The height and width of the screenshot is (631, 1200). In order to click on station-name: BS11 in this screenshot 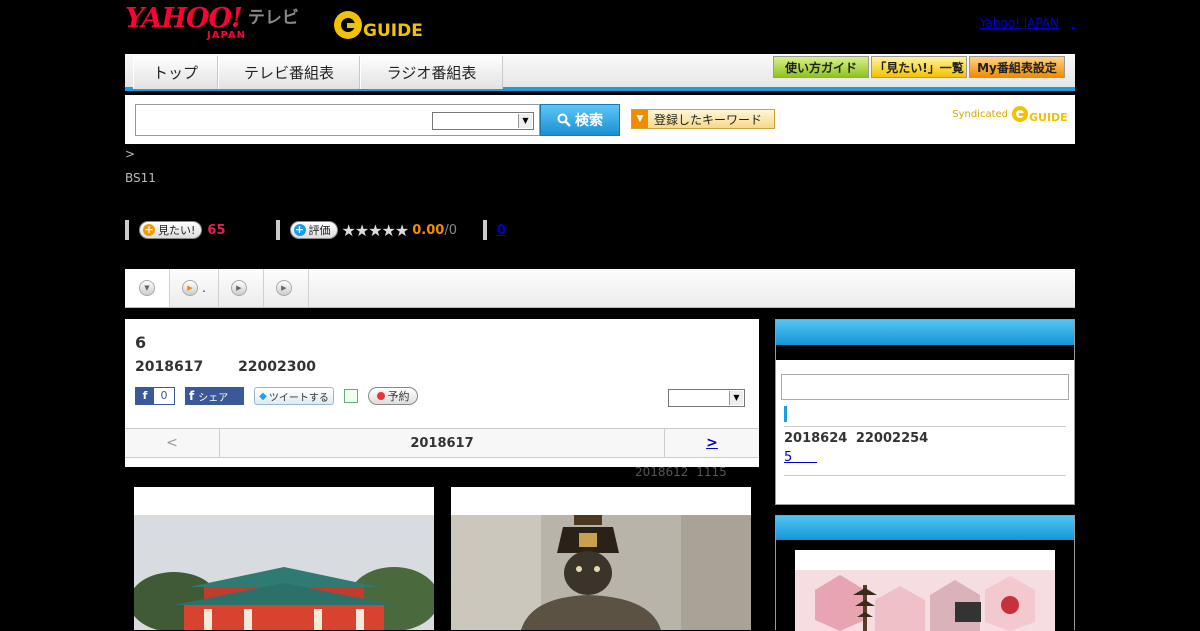, I will do `click(140, 178)`.